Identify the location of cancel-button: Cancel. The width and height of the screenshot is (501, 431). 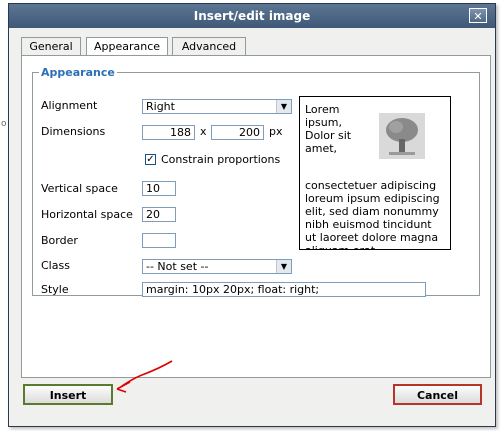
(437, 394).